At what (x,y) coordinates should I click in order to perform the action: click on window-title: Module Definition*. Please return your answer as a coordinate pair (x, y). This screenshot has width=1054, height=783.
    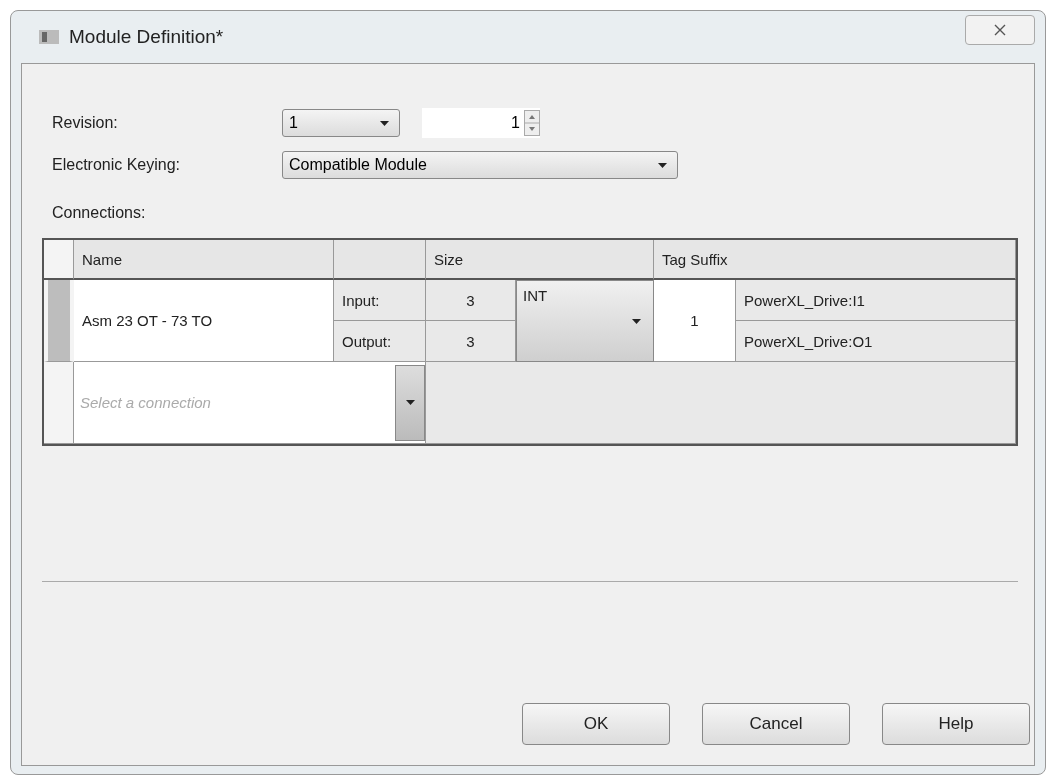
    Looking at the image, I should click on (146, 37).